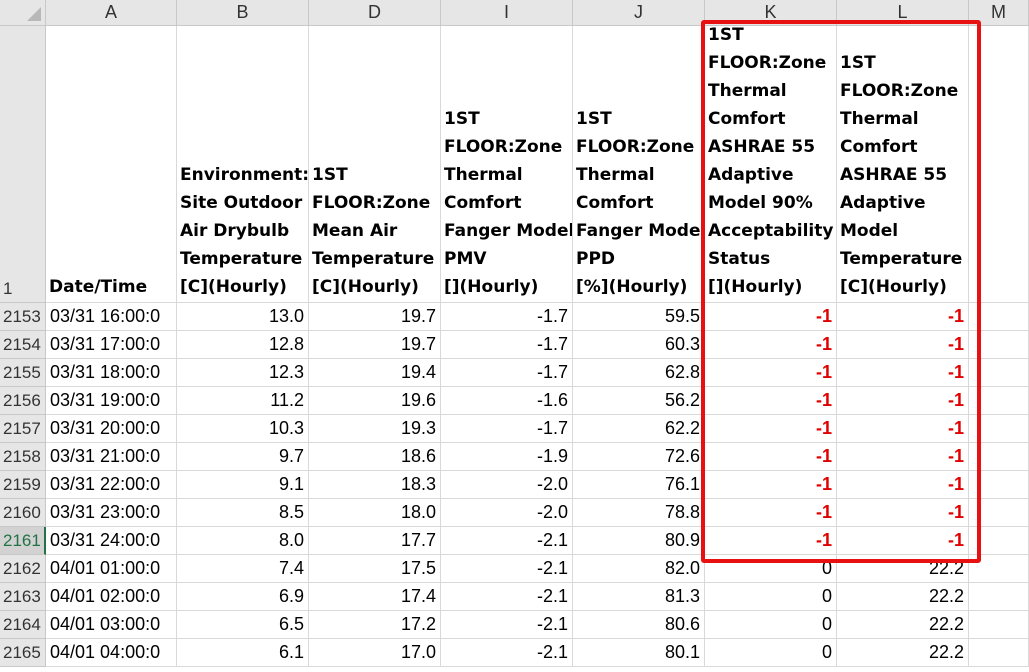 This screenshot has height=672, width=1029. What do you see at coordinates (23, 597) in the screenshot?
I see `row-header-2163: 2163` at bounding box center [23, 597].